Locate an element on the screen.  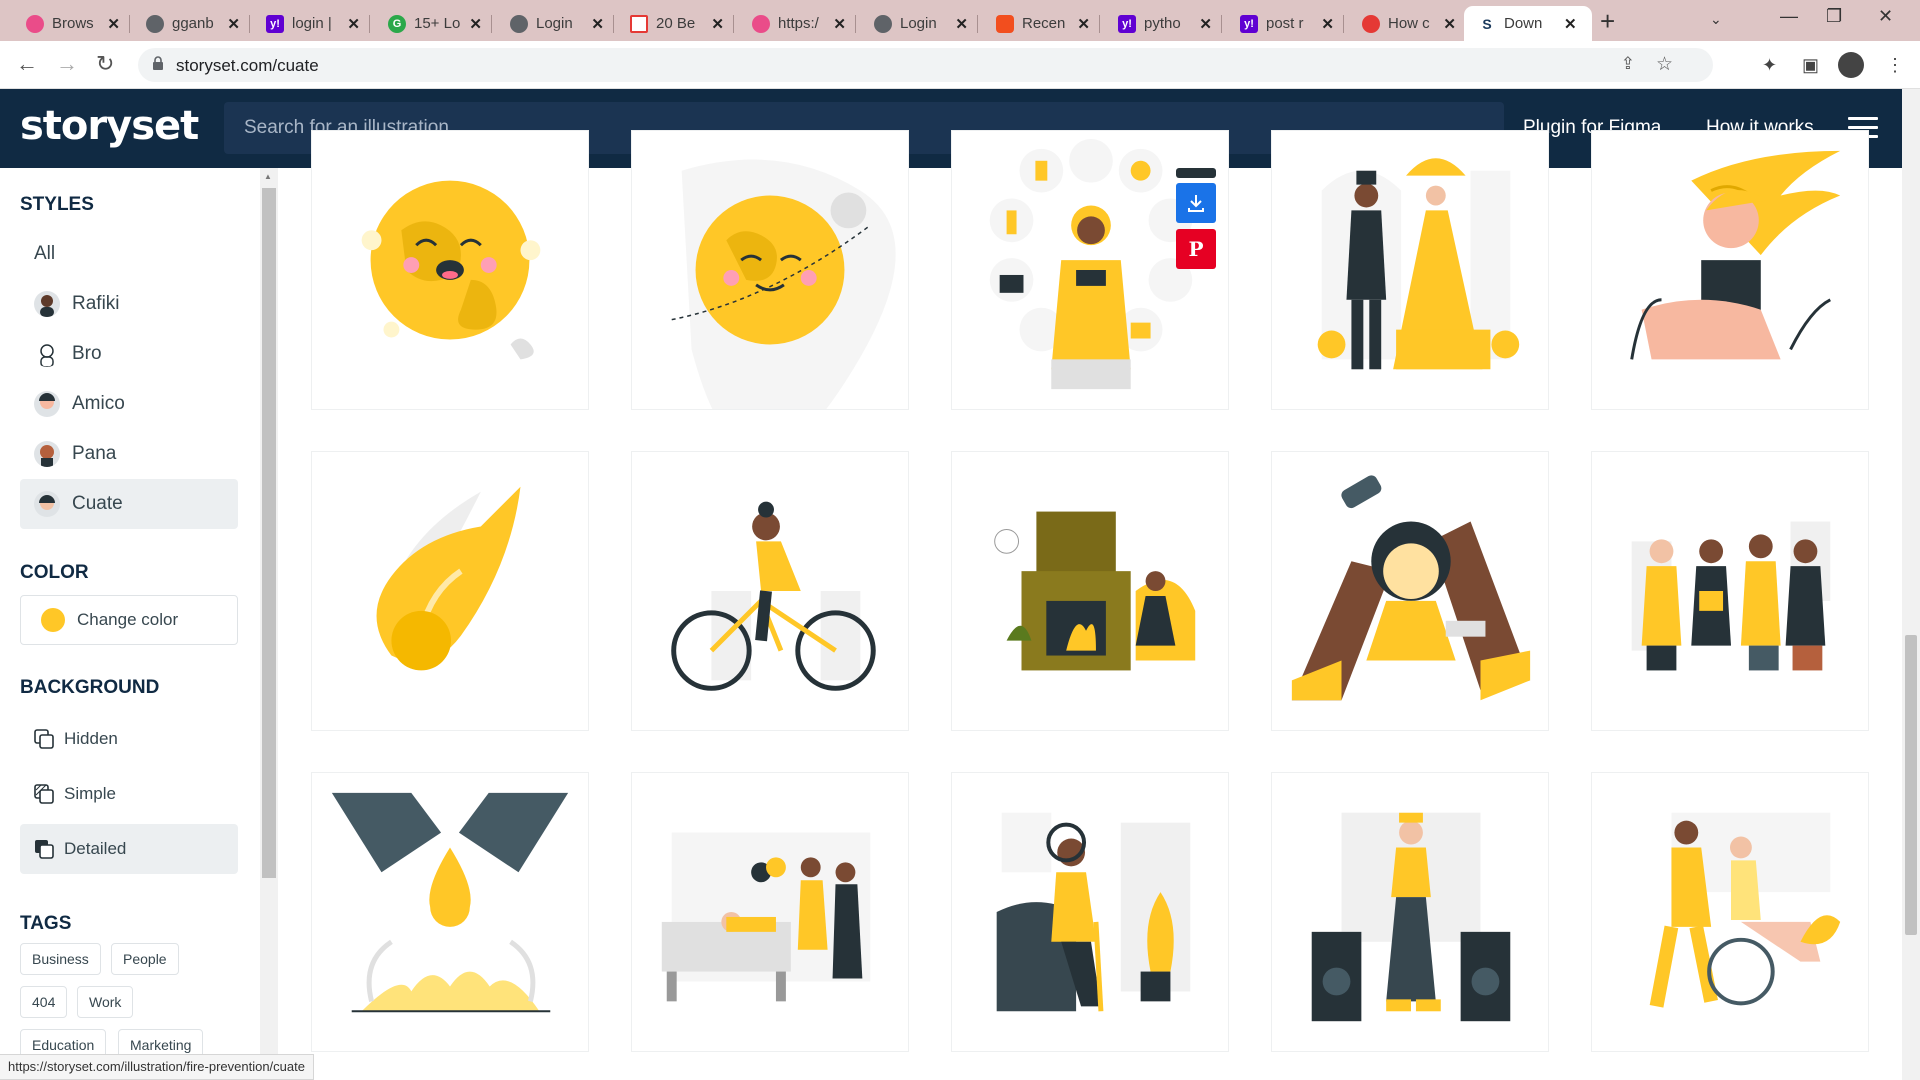
styles-heading: STYLES is located at coordinates (57, 204).